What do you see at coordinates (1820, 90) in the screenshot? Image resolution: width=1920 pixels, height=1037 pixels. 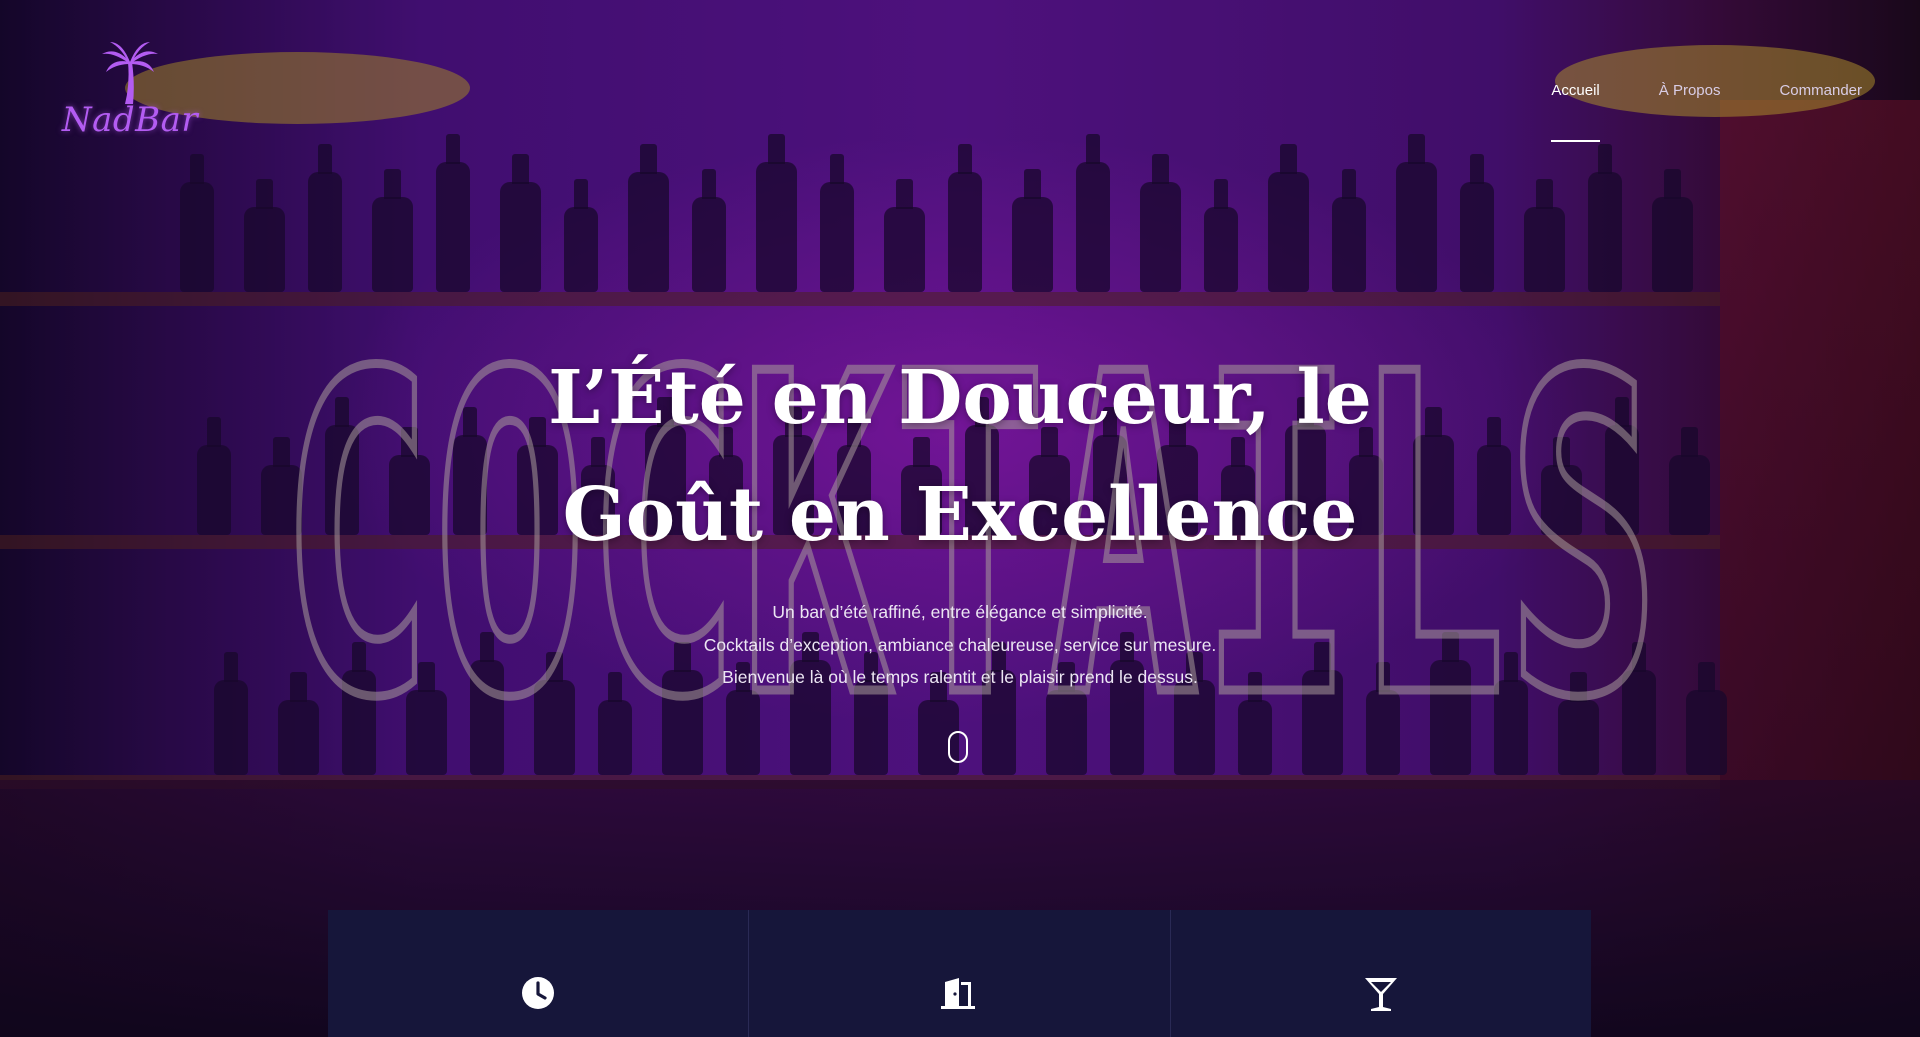 I see `nav-item-commander: Commander` at bounding box center [1820, 90].